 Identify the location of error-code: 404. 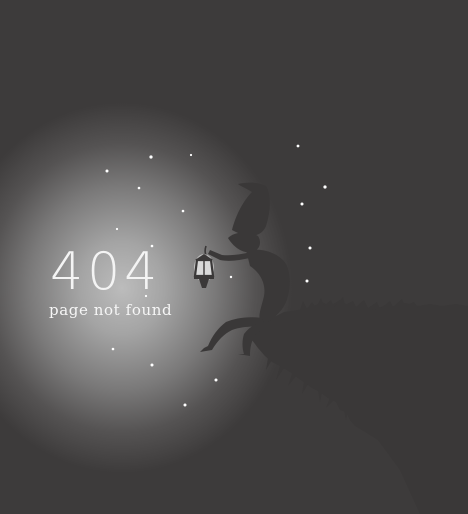
(106, 272).